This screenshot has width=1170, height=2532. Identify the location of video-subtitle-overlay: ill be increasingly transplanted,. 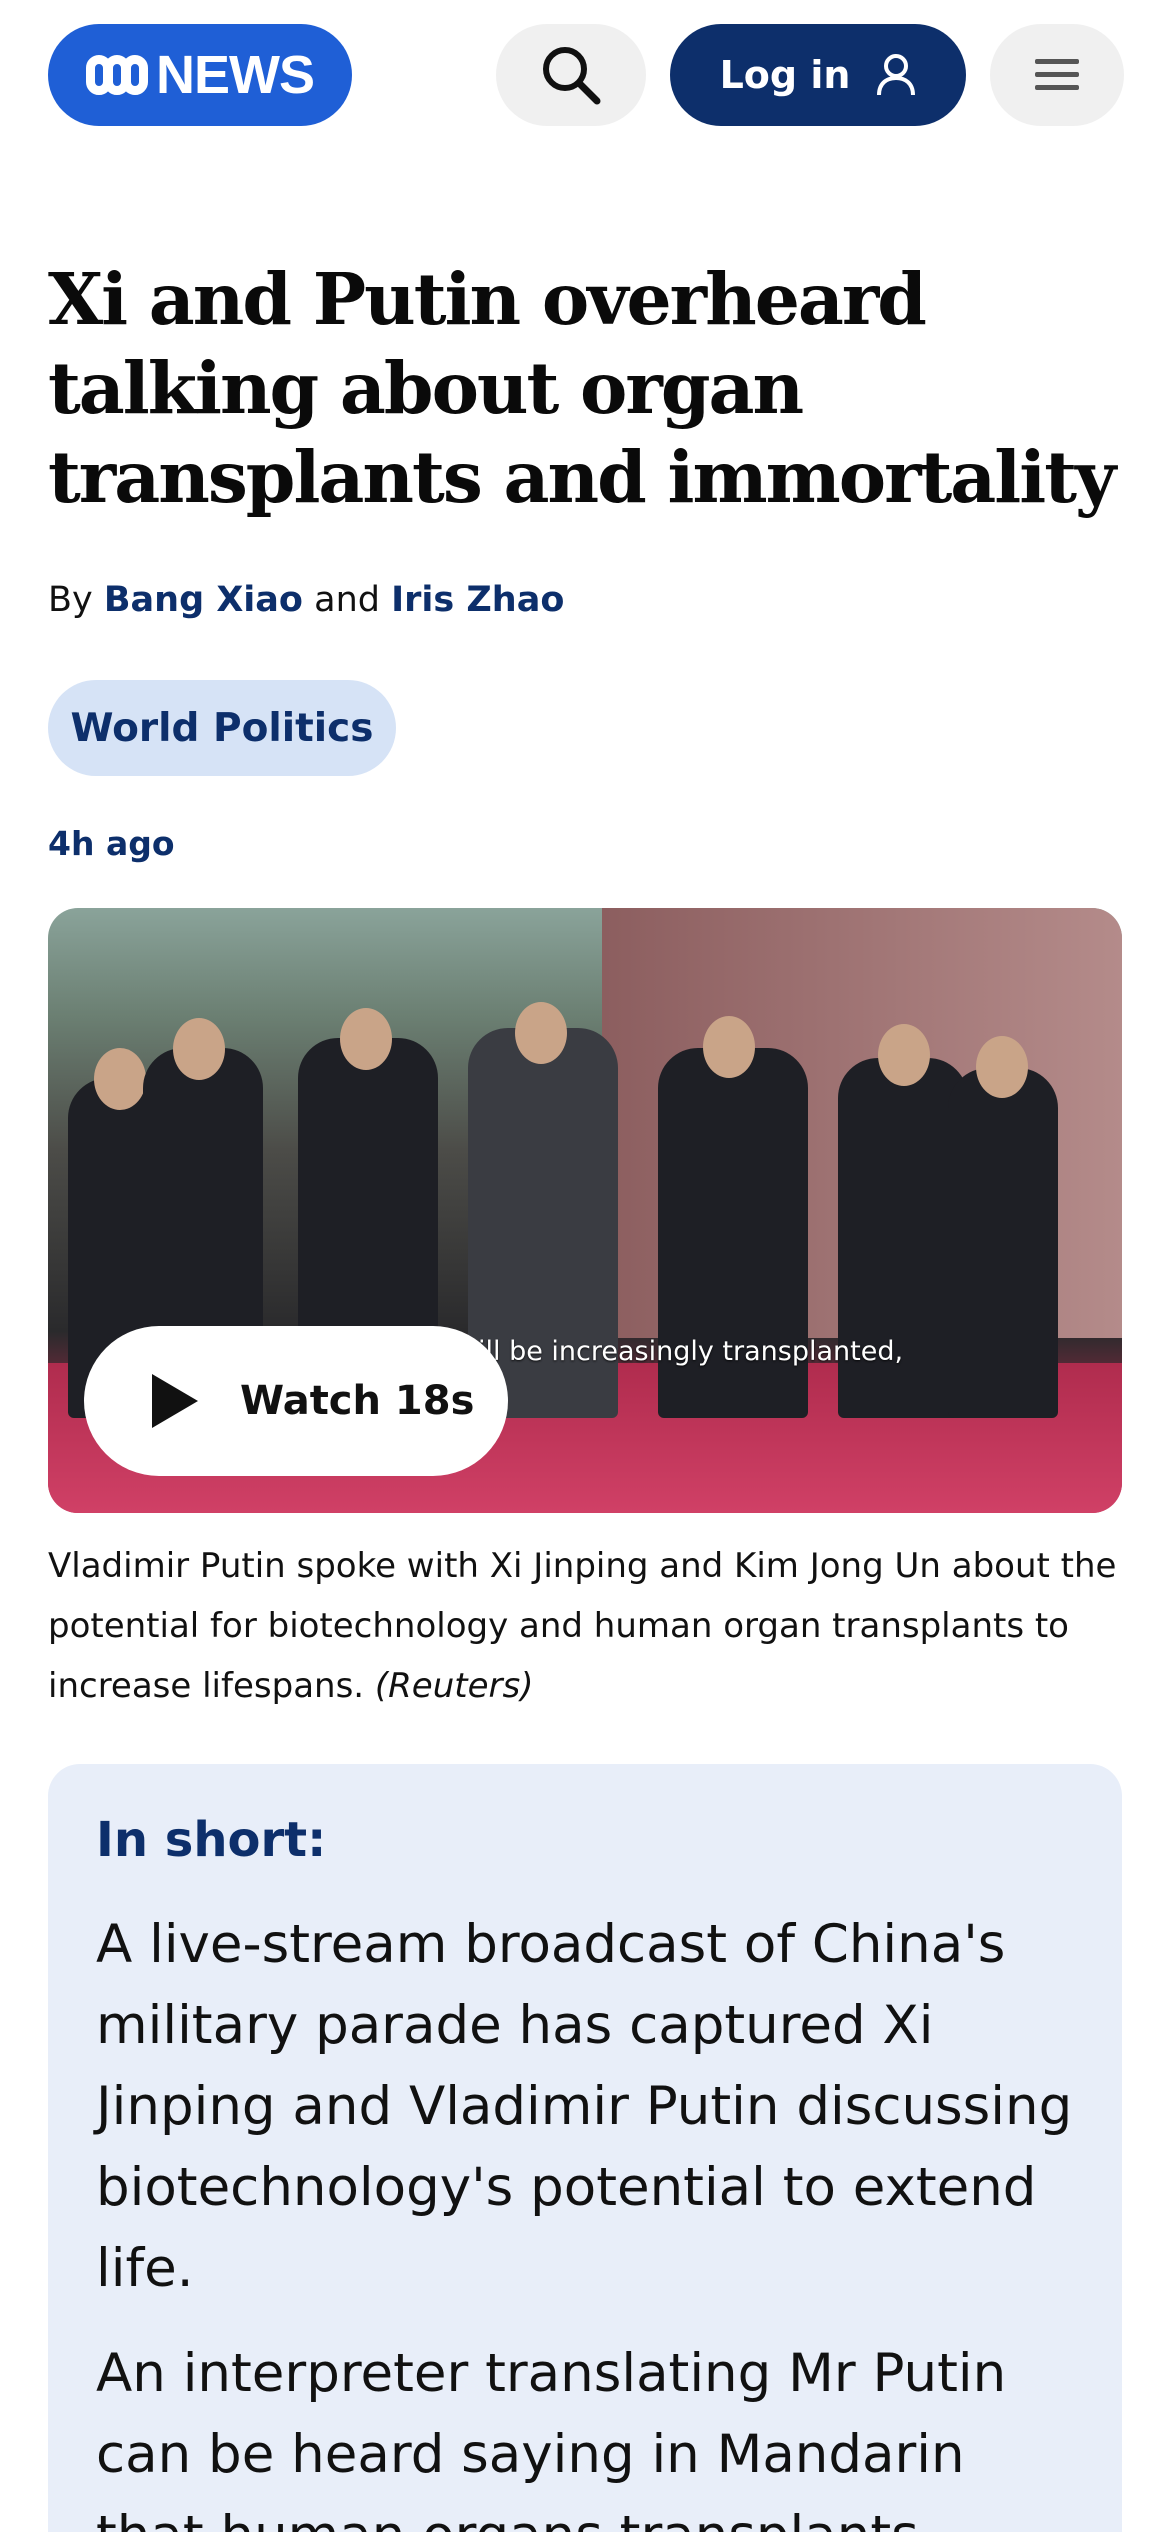
(691, 1351).